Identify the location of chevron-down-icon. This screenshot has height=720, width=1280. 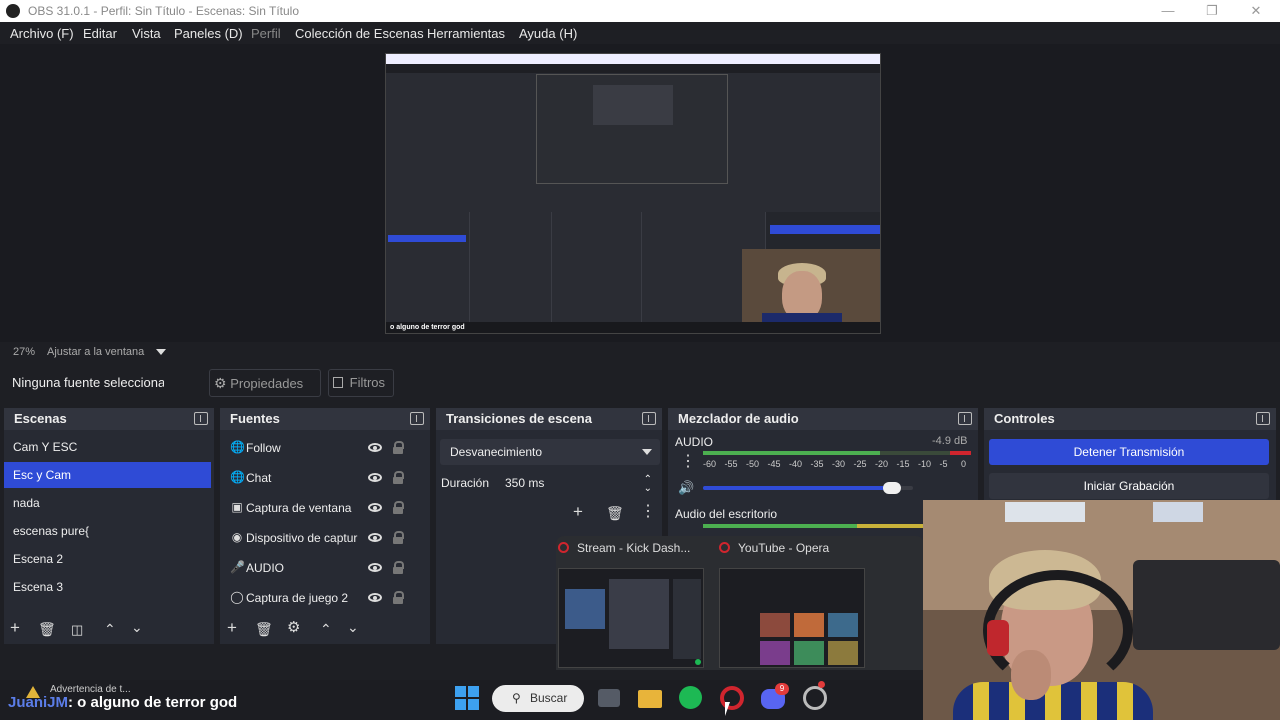
(161, 352).